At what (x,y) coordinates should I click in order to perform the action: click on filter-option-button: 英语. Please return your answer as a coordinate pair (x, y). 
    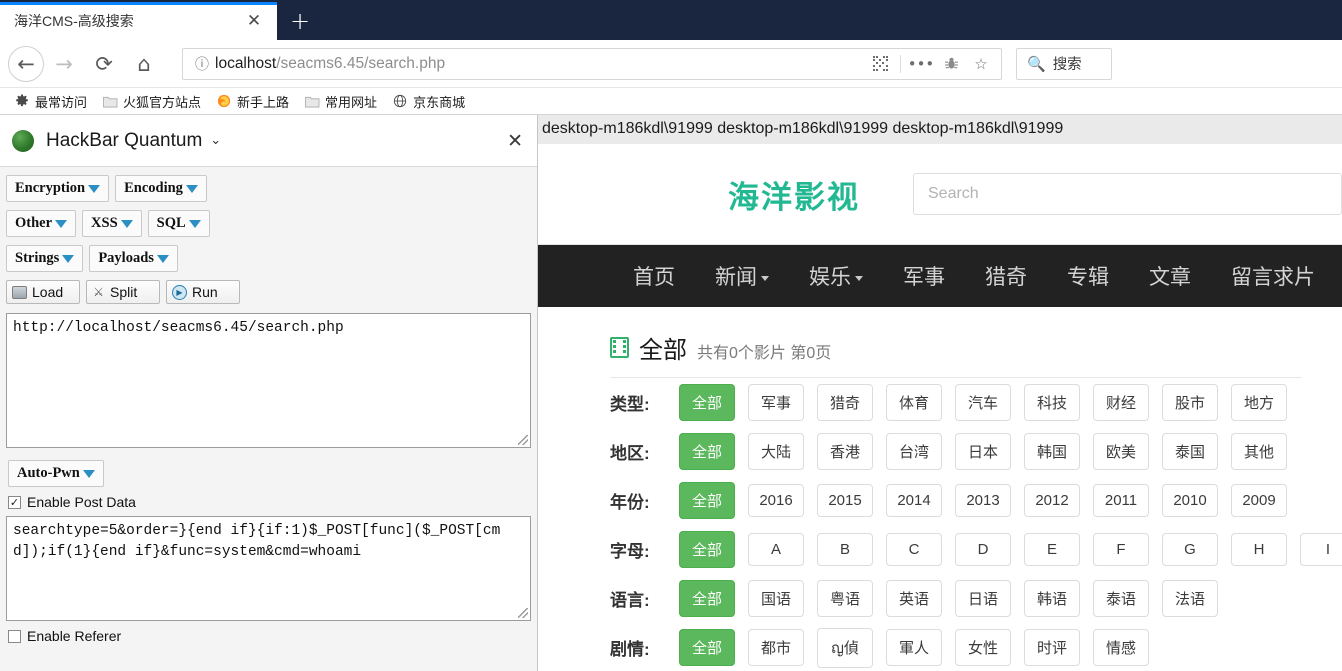
    Looking at the image, I should click on (914, 598).